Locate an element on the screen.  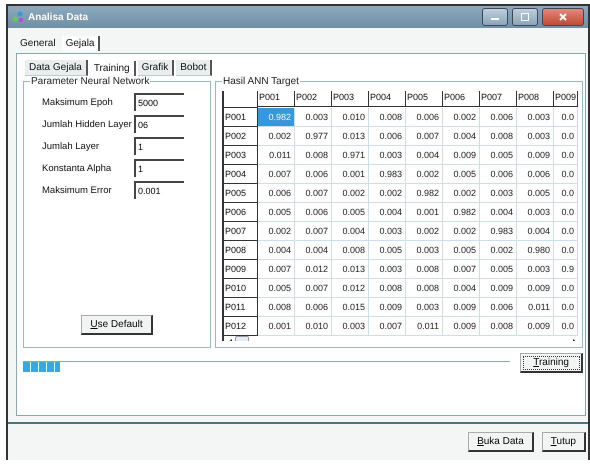
tab: General is located at coordinates (38, 43).